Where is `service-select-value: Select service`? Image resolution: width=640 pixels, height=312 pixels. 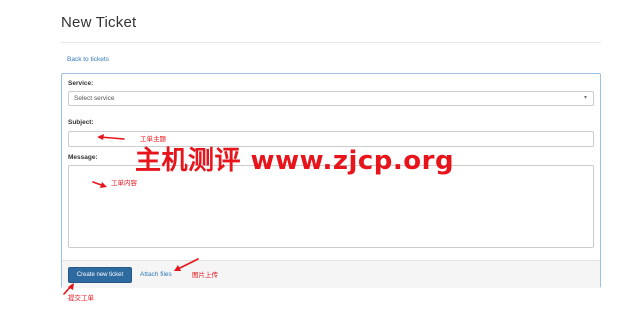
service-select-value: Select service is located at coordinates (94, 98).